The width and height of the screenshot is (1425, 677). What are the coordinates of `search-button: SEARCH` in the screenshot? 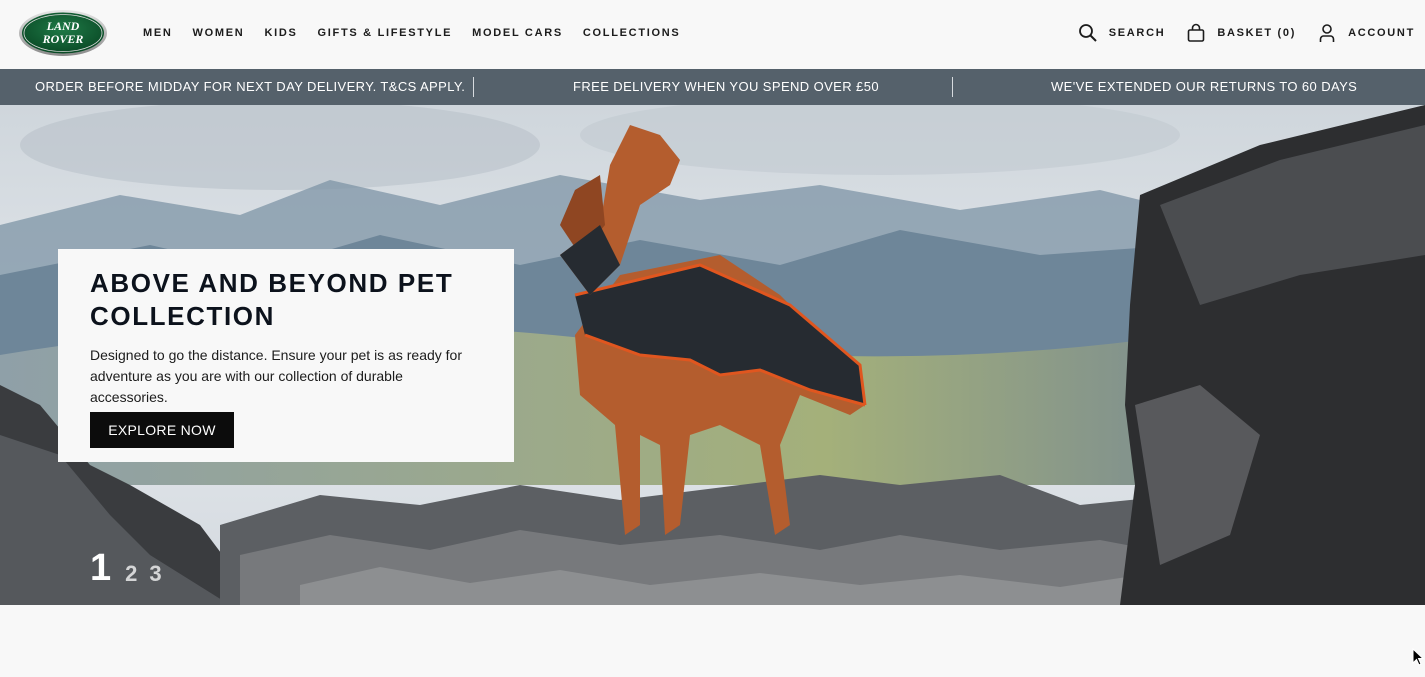 It's located at (1121, 33).